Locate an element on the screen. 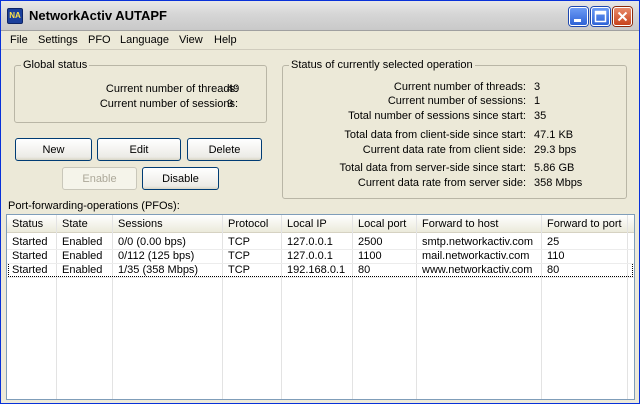 The image size is (640, 404). sel-server-total-label: Total data from server-side since start: is located at coordinates (432, 168).